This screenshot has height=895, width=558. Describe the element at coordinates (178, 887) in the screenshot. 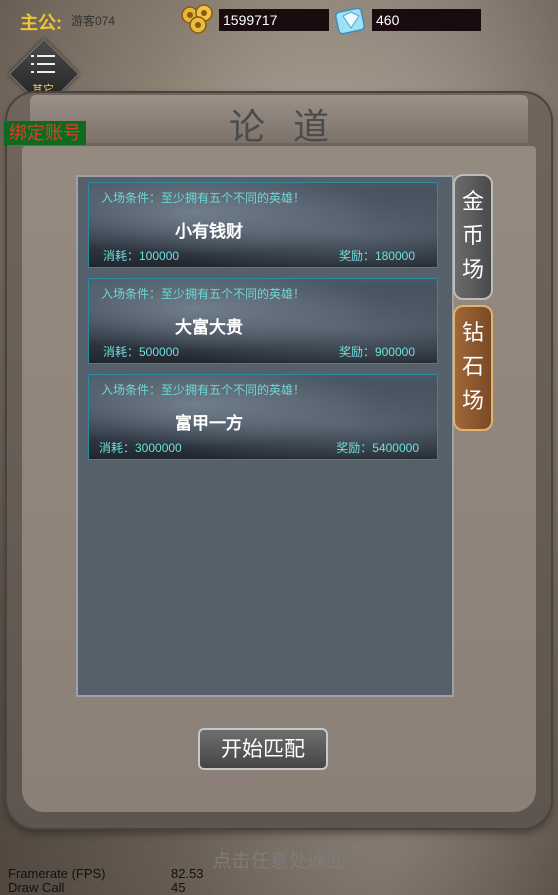

I see `stats-value: 45` at that location.